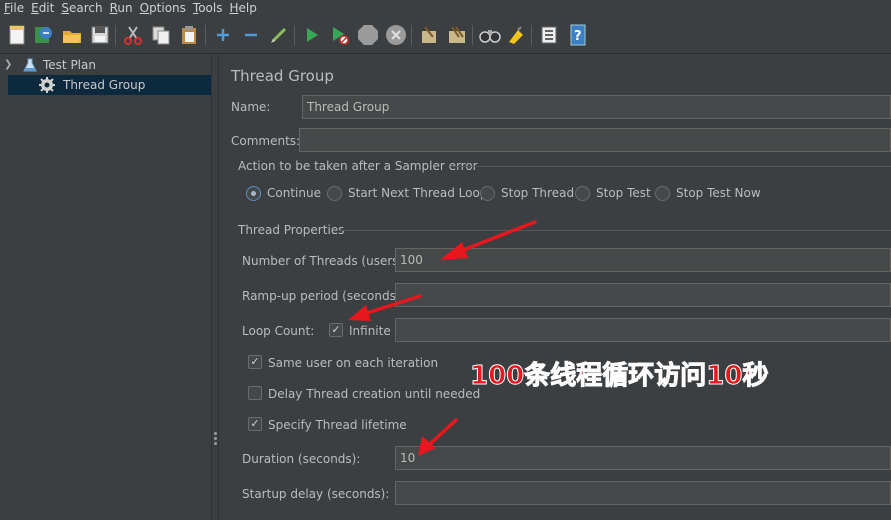 This screenshot has width=891, height=520. What do you see at coordinates (81, 8) in the screenshot?
I see `menu-search: Search` at bounding box center [81, 8].